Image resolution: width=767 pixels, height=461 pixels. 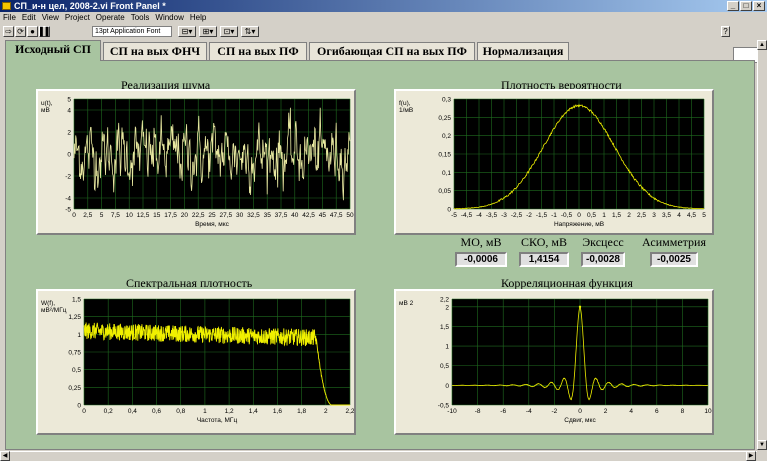 I want to click on y-tick-label: 4, so click(x=69, y=111).